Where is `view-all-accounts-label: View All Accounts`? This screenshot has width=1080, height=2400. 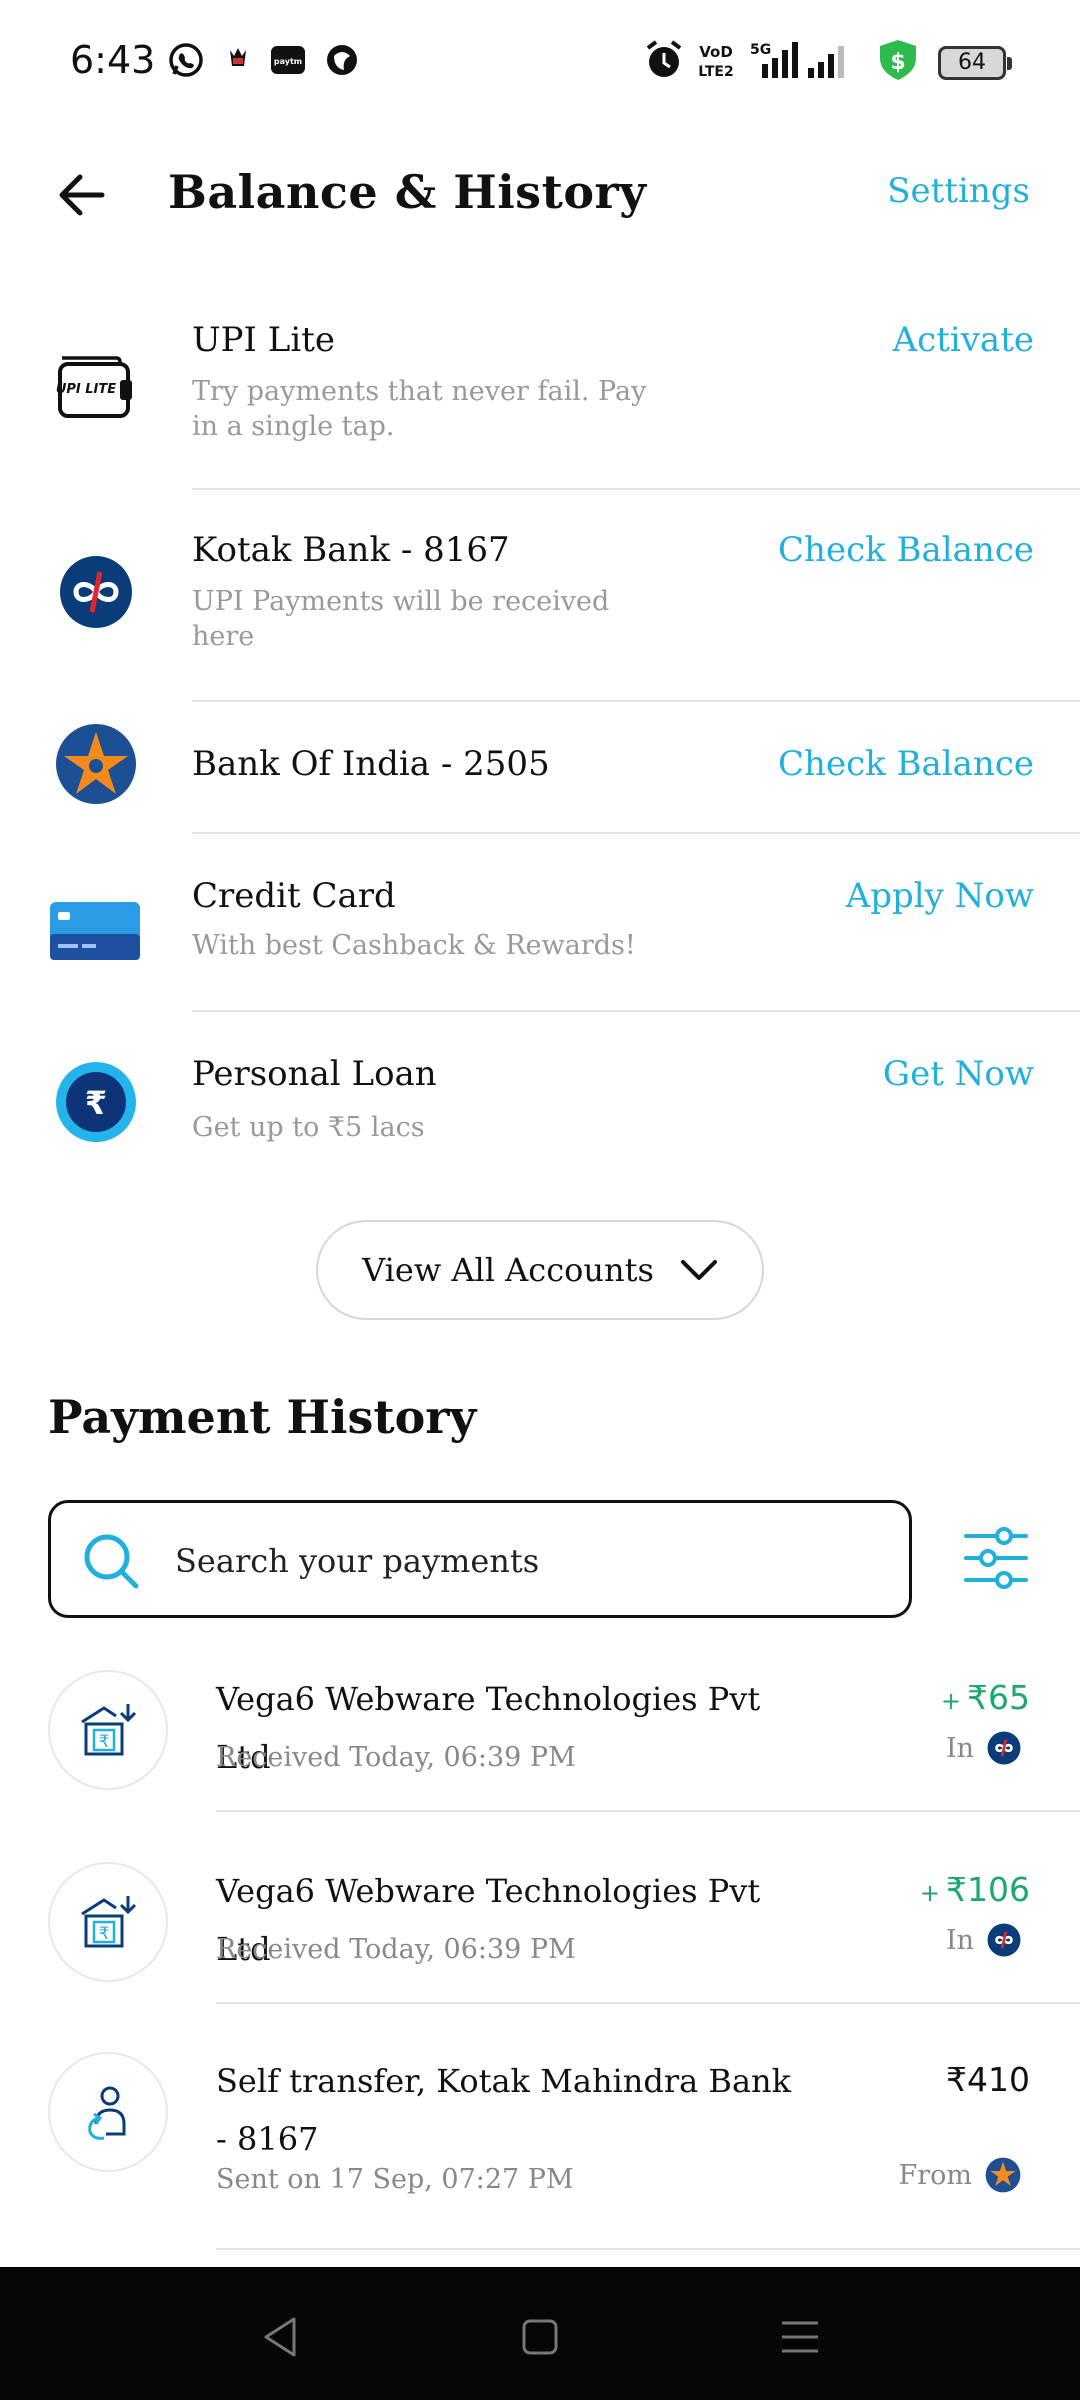
view-all-accounts-label: View All Accounts is located at coordinates (508, 1270).